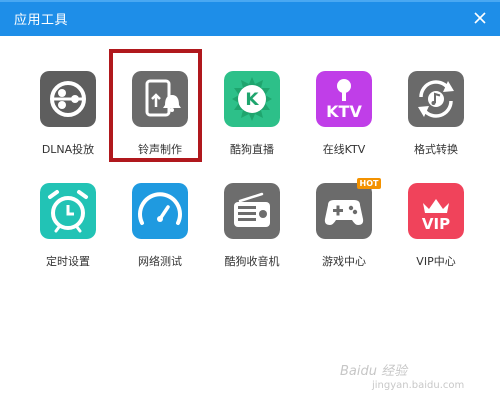 The height and width of the screenshot is (406, 500). What do you see at coordinates (418, 385) in the screenshot?
I see `watermark-url: jingyan.baidu.com` at bounding box center [418, 385].